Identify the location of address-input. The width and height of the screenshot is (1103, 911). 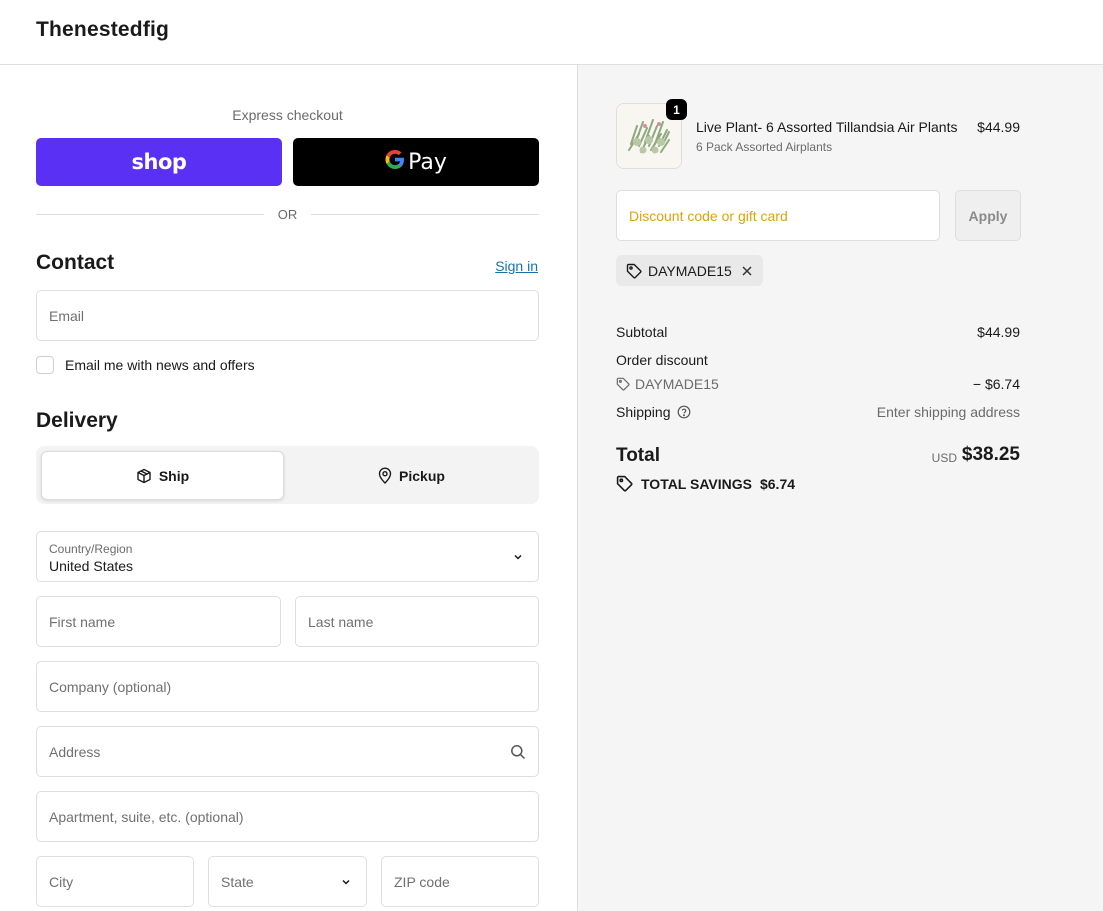
(287, 751).